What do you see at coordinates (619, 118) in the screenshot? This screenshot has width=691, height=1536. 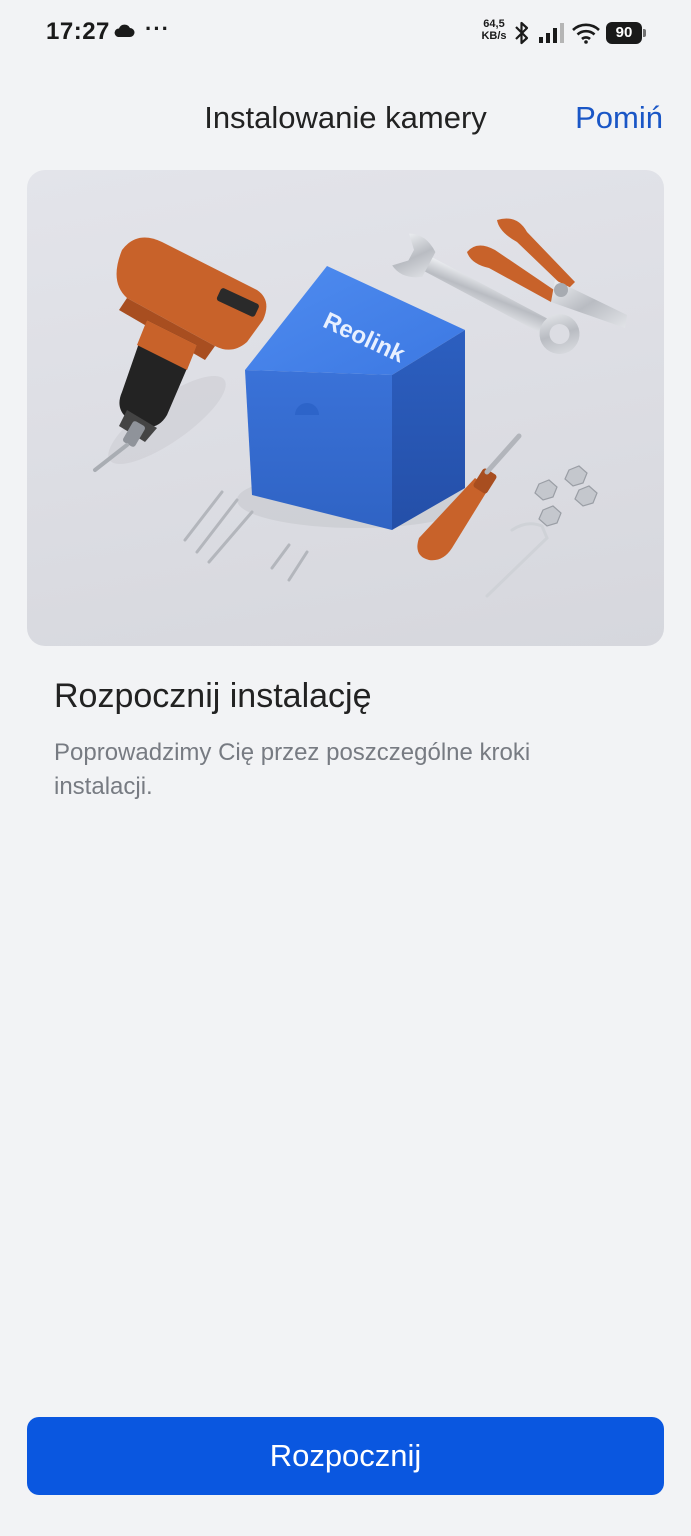 I see `skip-button: Pomiń` at bounding box center [619, 118].